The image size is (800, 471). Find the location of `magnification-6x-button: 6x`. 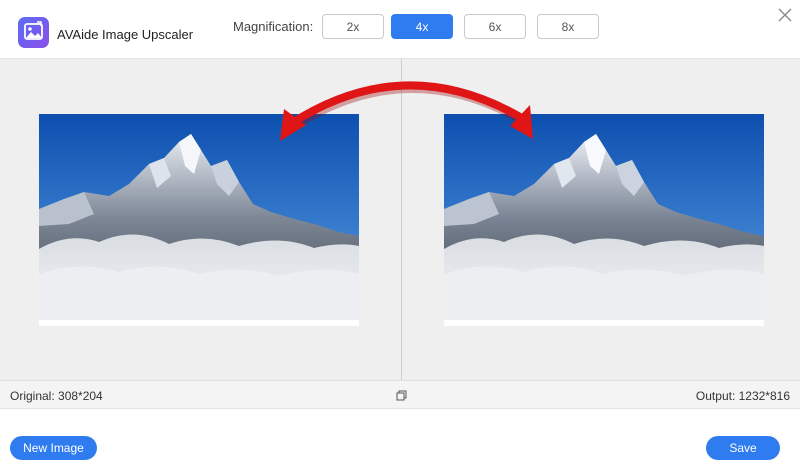

magnification-6x-button: 6x is located at coordinates (495, 26).